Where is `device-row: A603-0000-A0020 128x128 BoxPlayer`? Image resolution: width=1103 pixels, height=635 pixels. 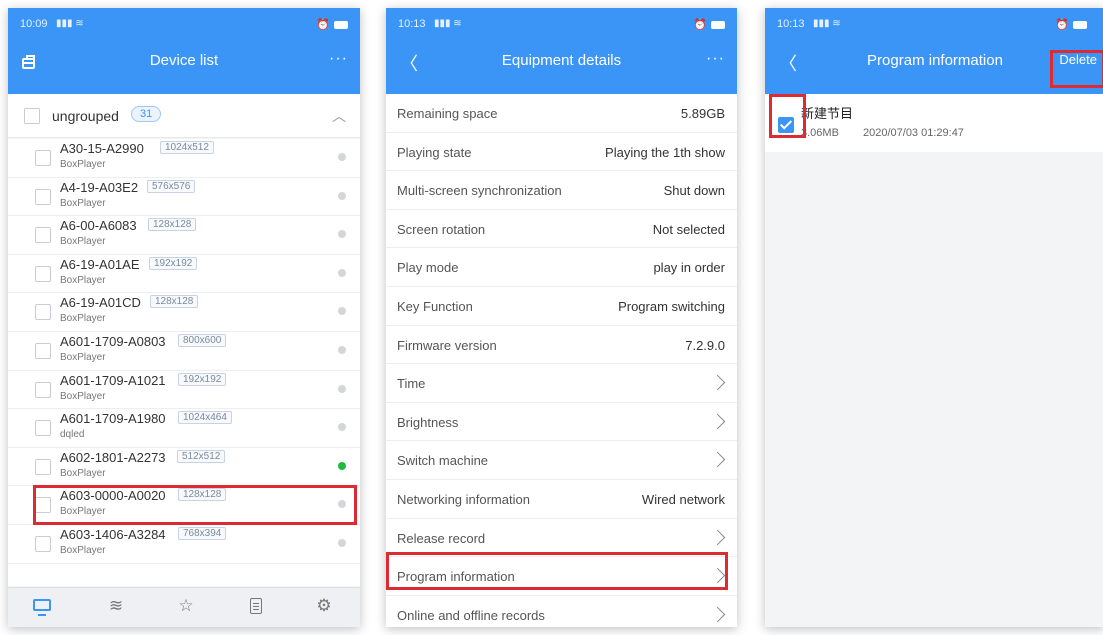
device-row: A603-0000-A0020 128x128 BoxPlayer is located at coordinates (184, 505).